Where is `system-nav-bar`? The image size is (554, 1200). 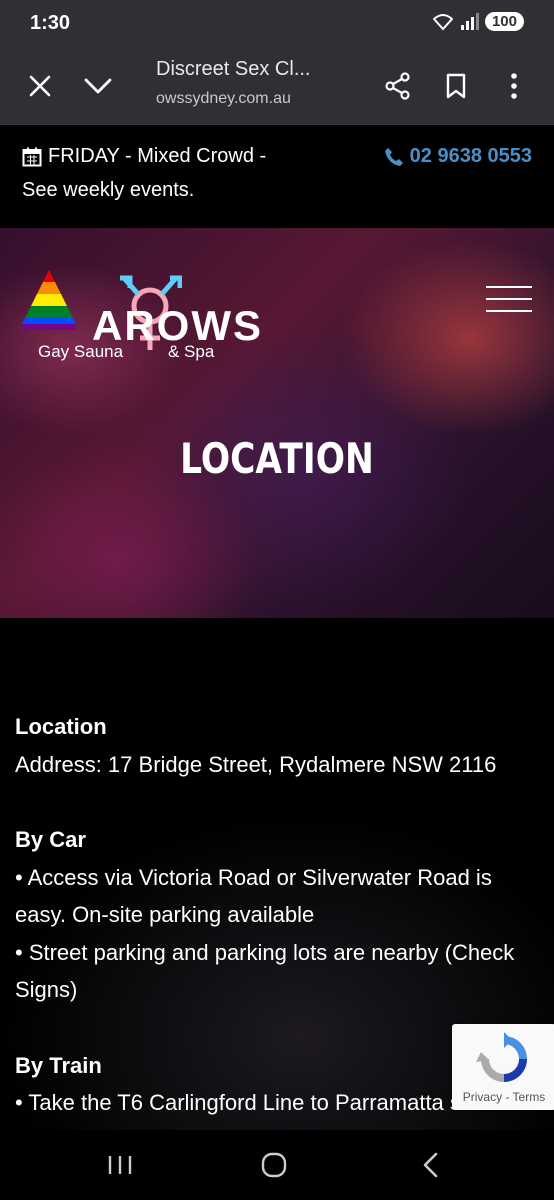
system-nav-bar is located at coordinates (277, 1165).